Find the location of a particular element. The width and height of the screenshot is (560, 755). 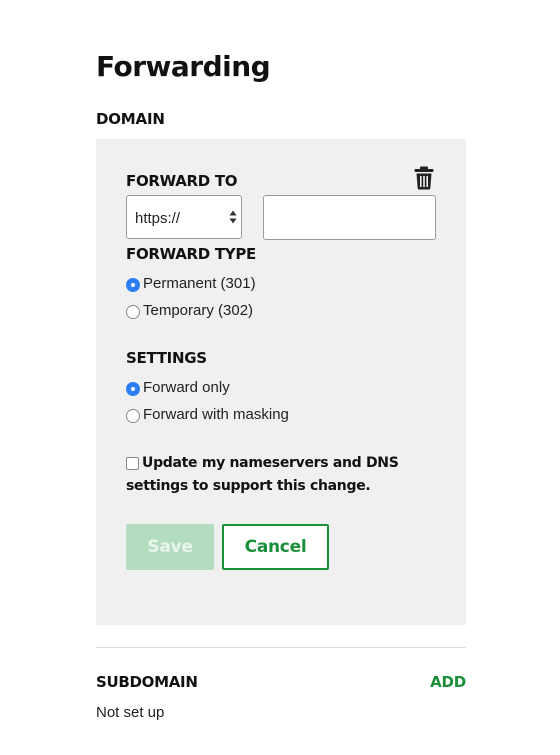

forward-url-input is located at coordinates (349, 217).